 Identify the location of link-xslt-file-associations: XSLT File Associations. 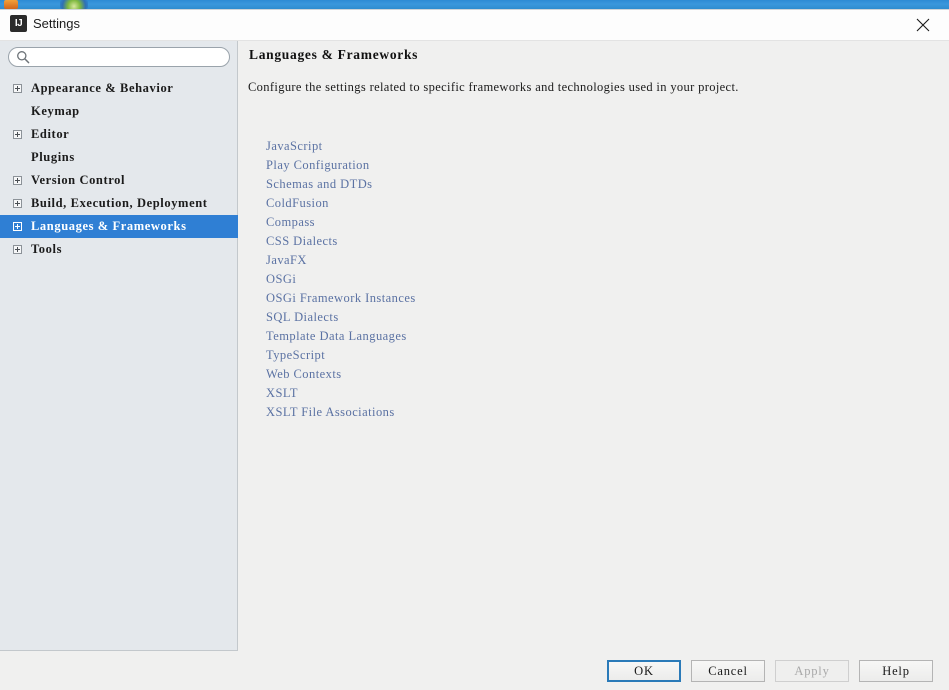
(341, 412).